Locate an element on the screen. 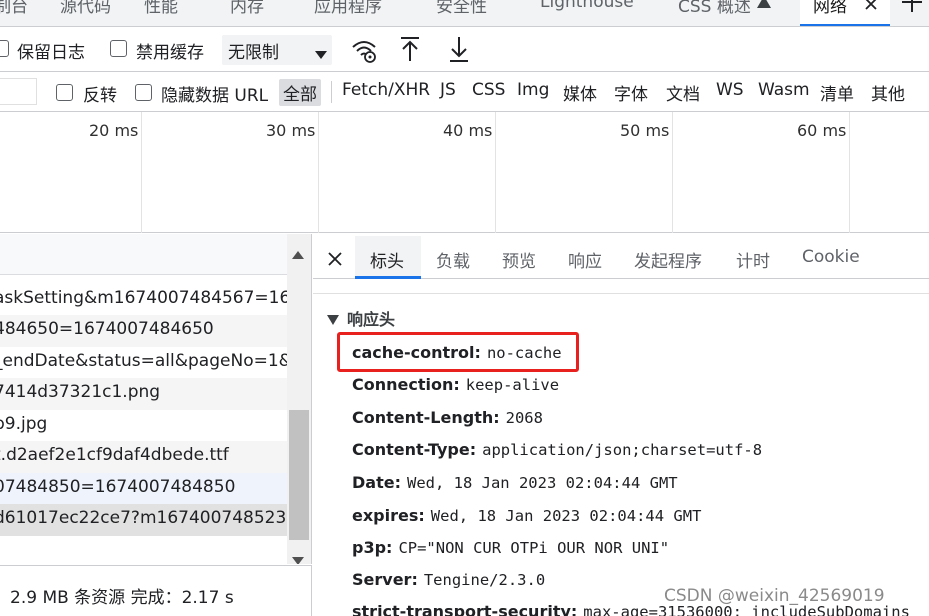 This screenshot has height=616, width=929. type-ws-button: WS is located at coordinates (730, 92).